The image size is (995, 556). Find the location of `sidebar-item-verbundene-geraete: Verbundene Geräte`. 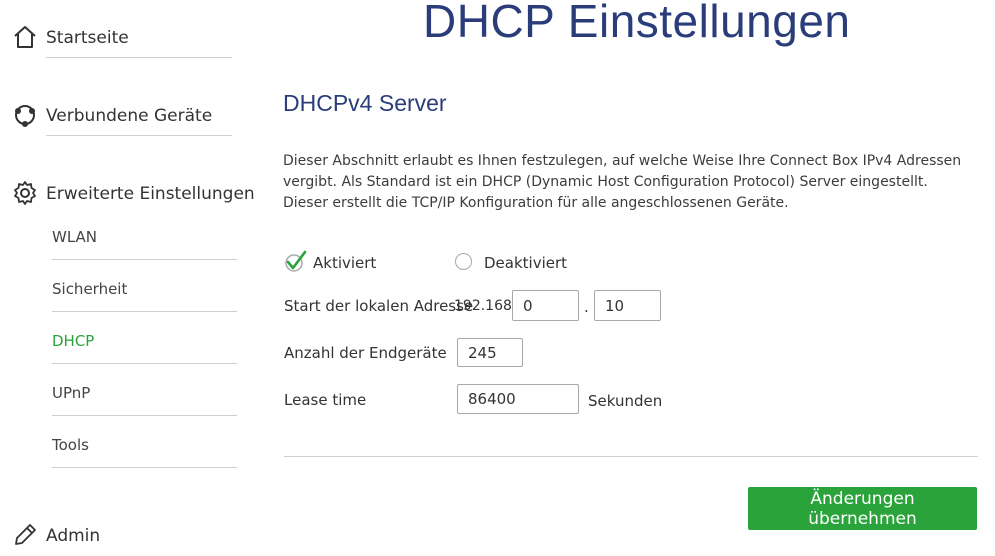

sidebar-item-verbundene-geraete: Verbundene Geräte is located at coordinates (122, 114).